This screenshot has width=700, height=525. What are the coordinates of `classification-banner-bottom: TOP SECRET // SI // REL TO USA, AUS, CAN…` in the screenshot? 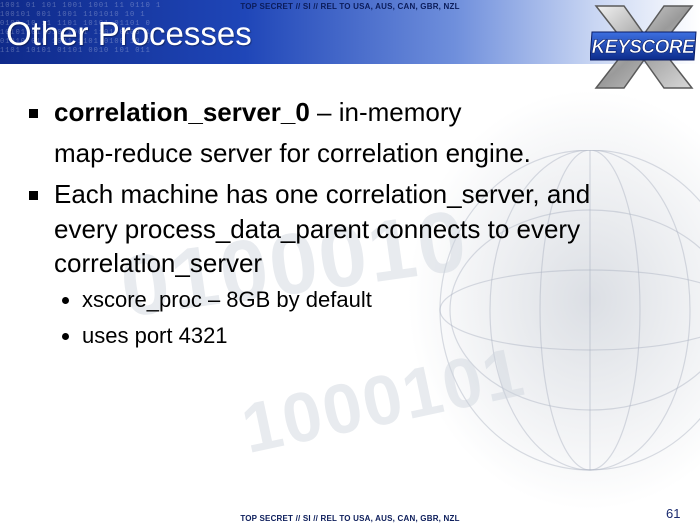 It's located at (350, 518).